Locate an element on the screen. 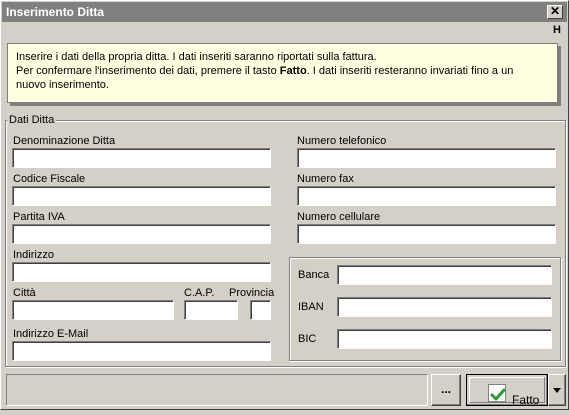  codice-fiscale-label: Codice Fiscale is located at coordinates (49, 179).